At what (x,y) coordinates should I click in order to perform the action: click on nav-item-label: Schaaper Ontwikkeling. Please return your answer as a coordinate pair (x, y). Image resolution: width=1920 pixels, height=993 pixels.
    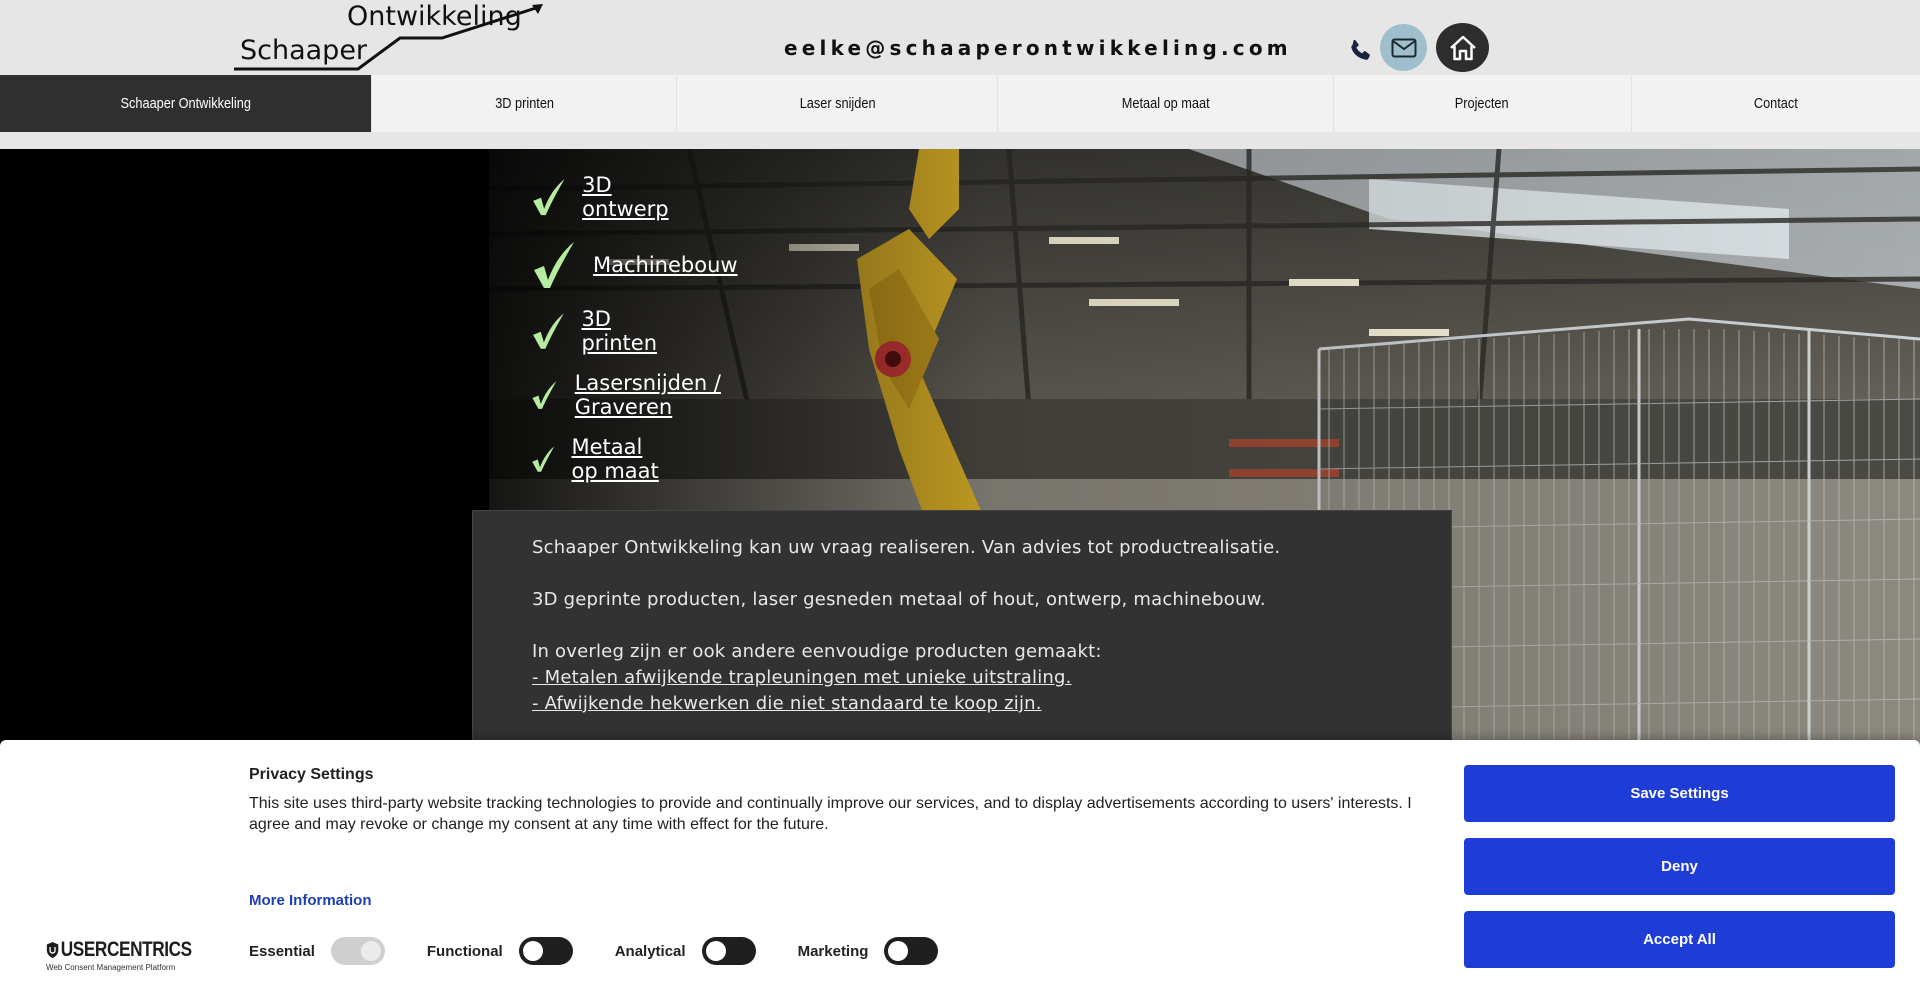
    Looking at the image, I should click on (185, 103).